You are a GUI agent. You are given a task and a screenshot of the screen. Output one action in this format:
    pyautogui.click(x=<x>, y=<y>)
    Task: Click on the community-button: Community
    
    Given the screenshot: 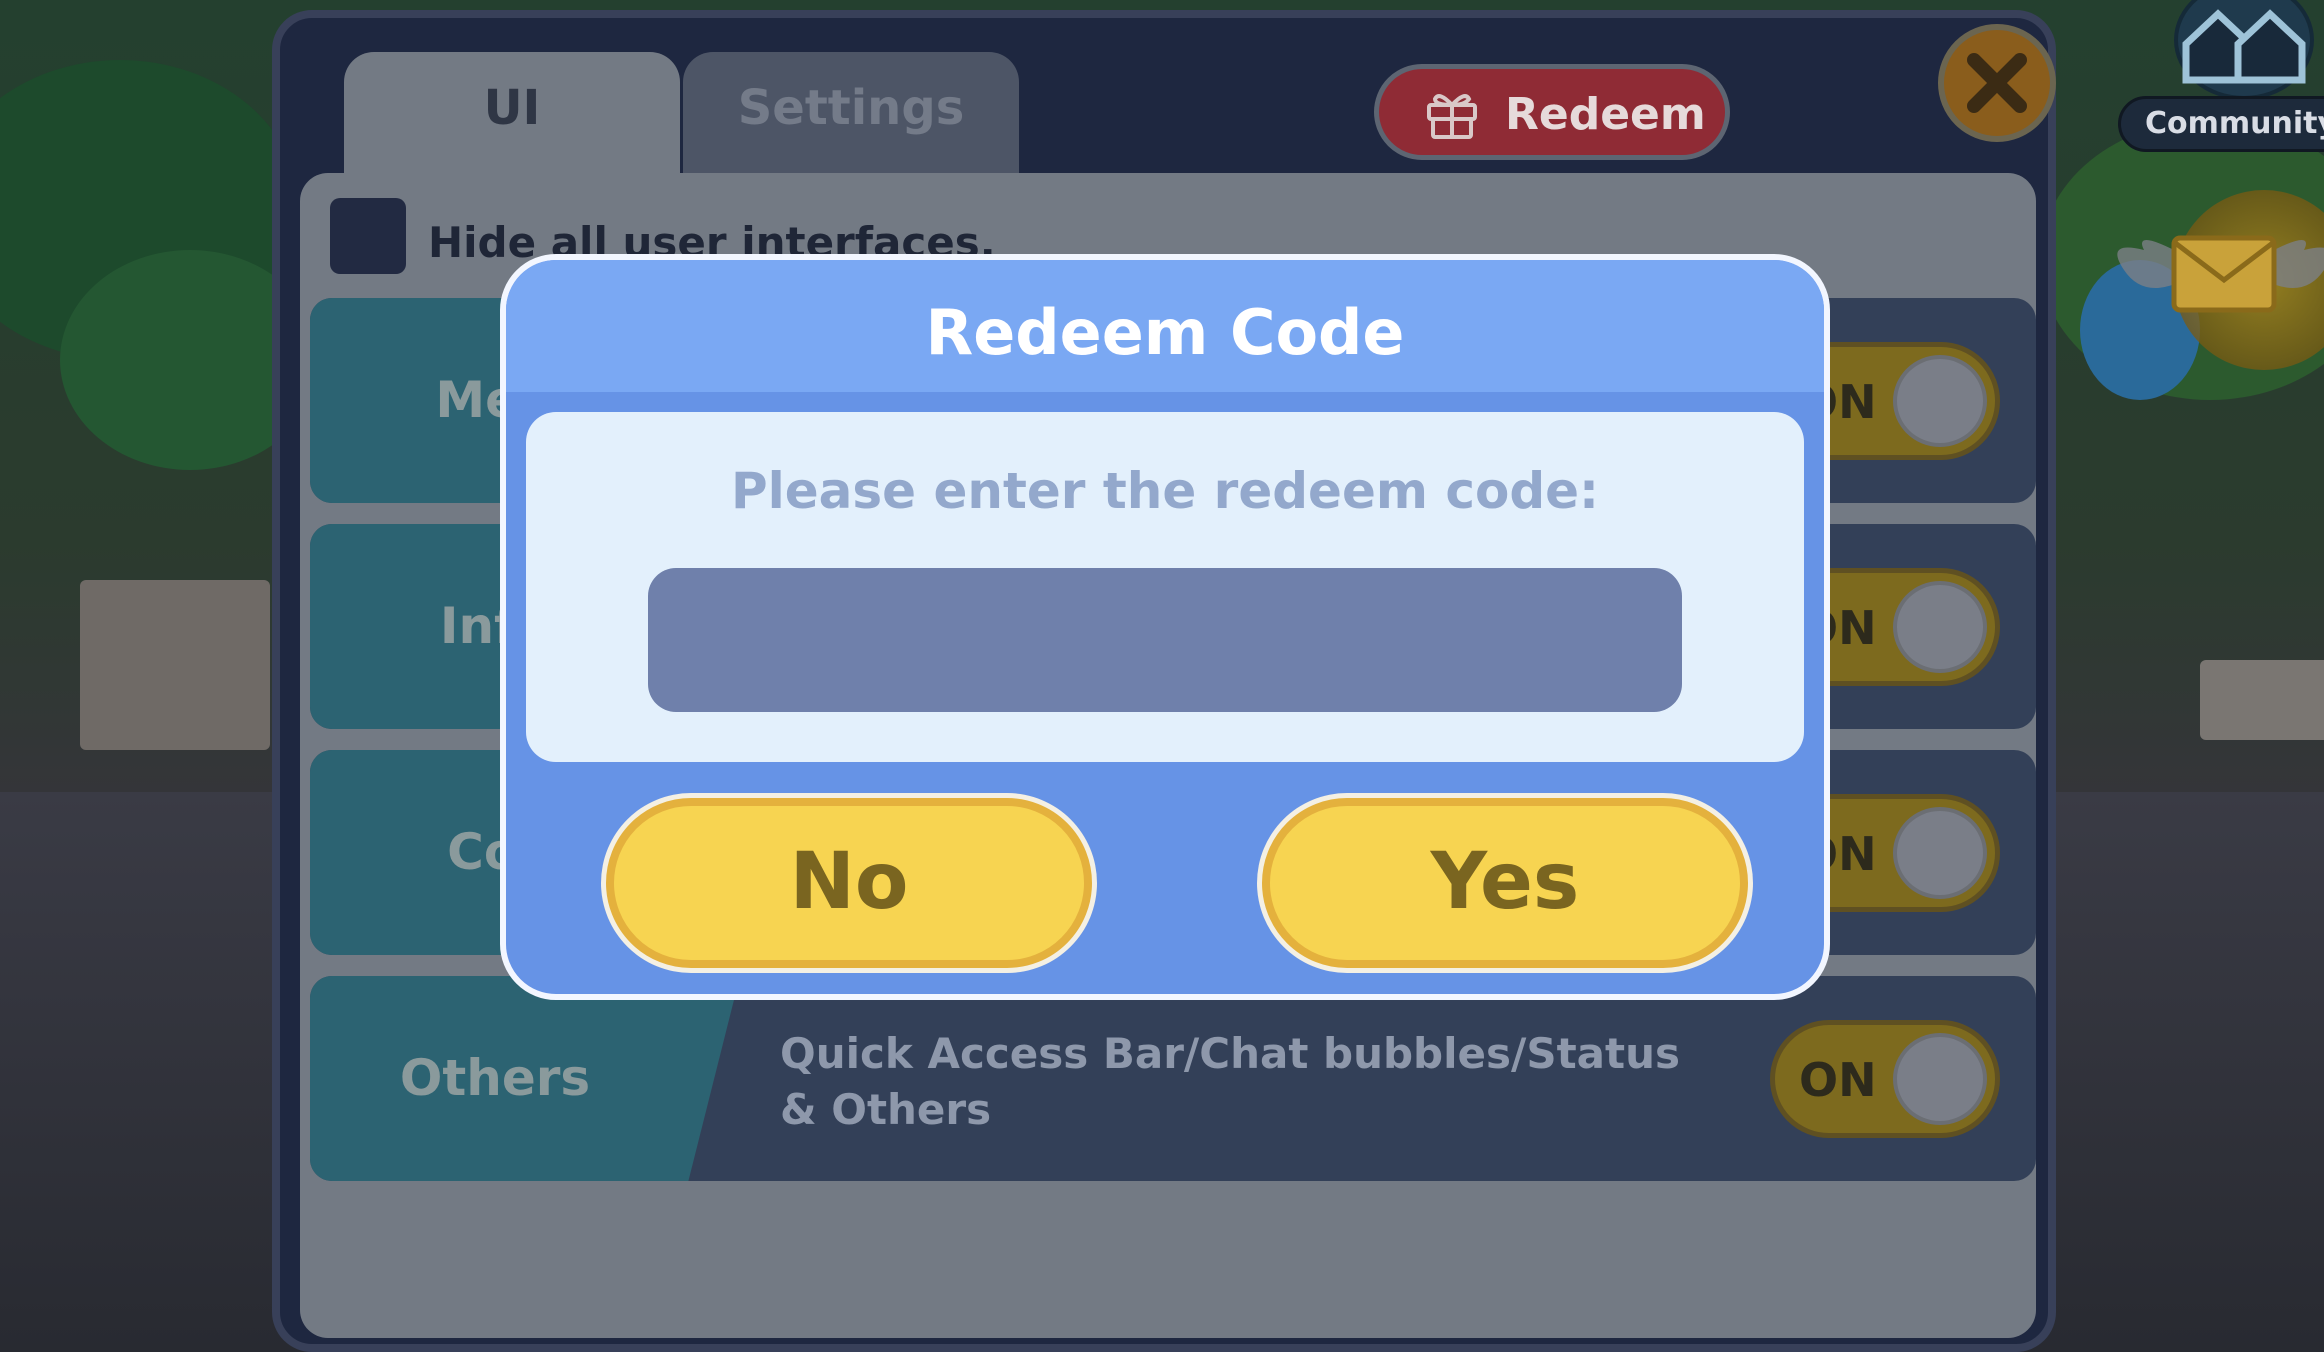 What is the action you would take?
    pyautogui.click(x=2220, y=76)
    